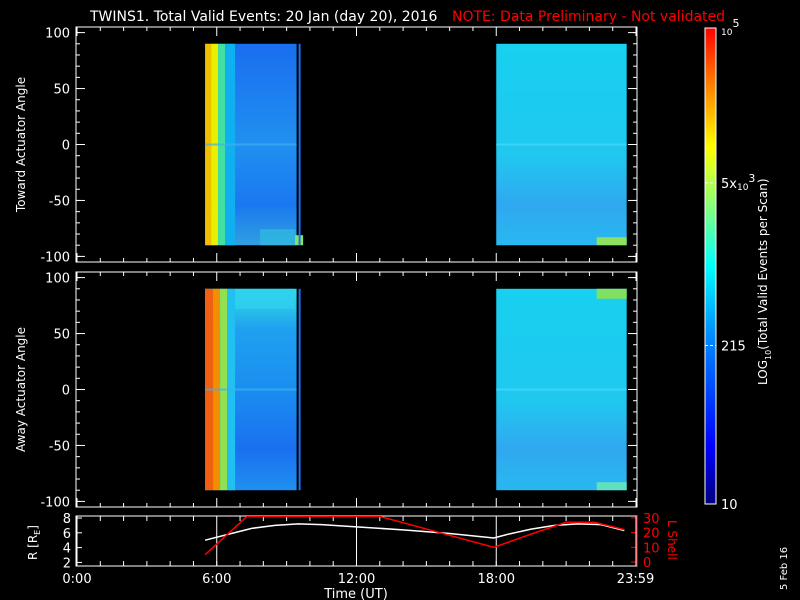 Image resolution: width=800 pixels, height=600 pixels. What do you see at coordinates (647, 563) in the screenshot?
I see `y-right-tick-label: 0` at bounding box center [647, 563].